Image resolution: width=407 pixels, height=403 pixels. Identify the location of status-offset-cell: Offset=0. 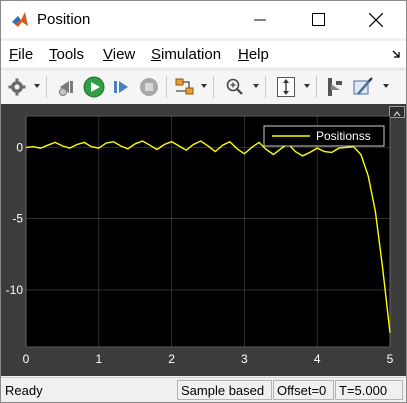
(303, 390).